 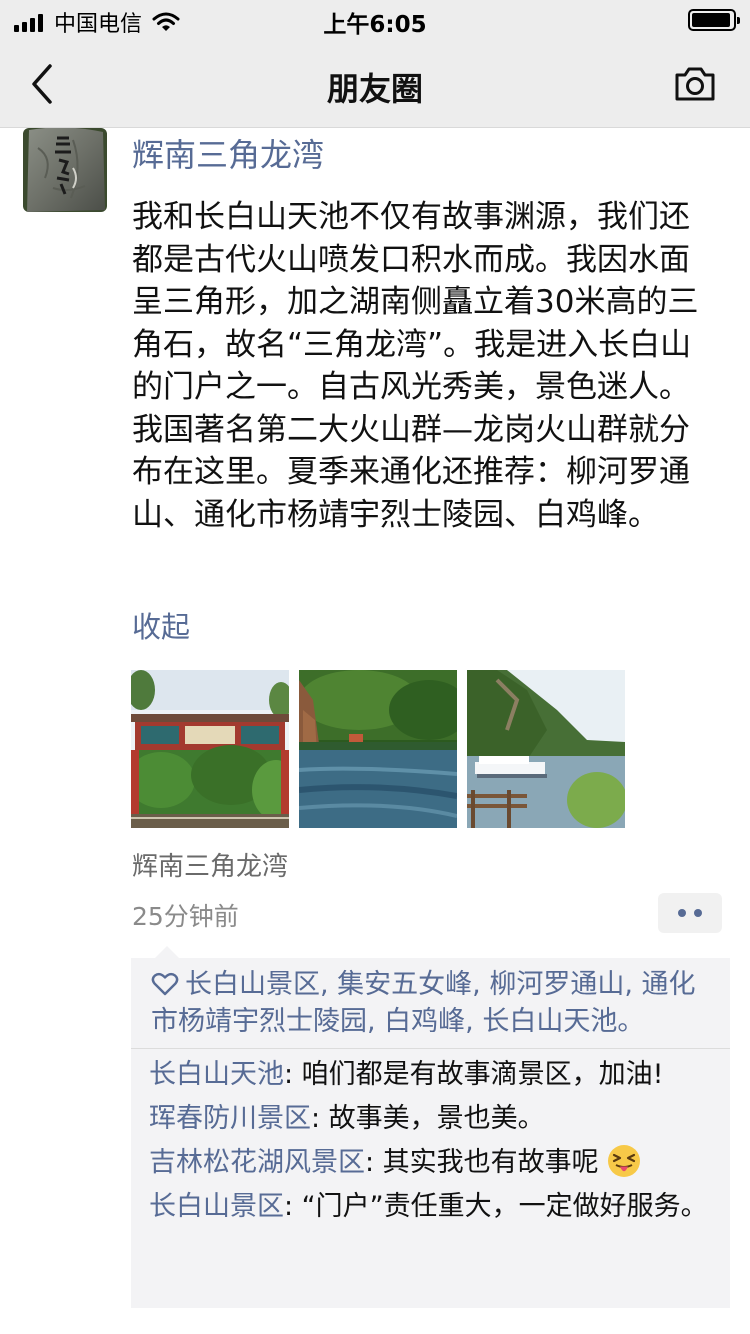 What do you see at coordinates (216, 1206) in the screenshot?
I see `comment-author: 长白山景区` at bounding box center [216, 1206].